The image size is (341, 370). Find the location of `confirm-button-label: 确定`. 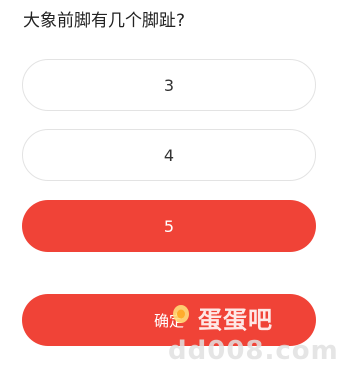

confirm-button-label: 确定 is located at coordinates (168, 320).